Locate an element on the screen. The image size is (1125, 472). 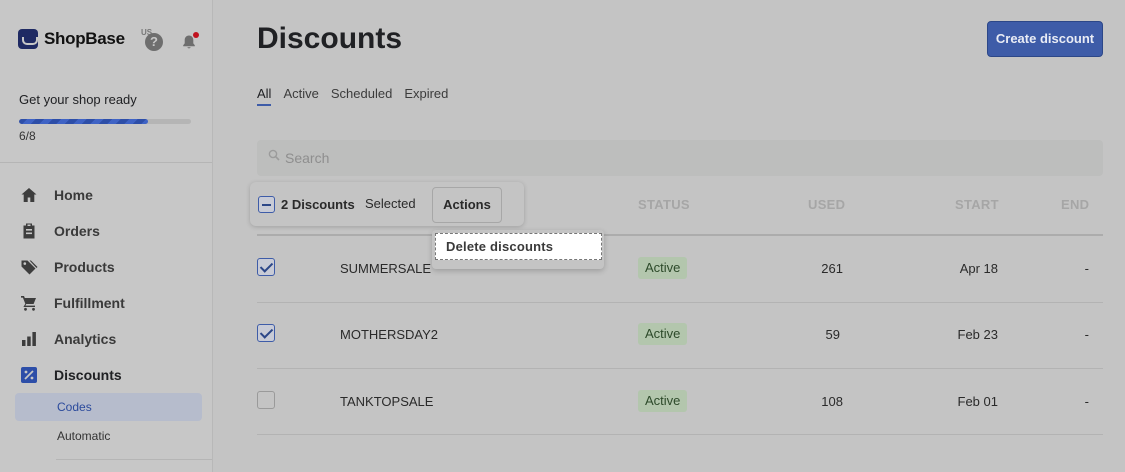
sidebar-item-label: Orders is located at coordinates (77, 231).